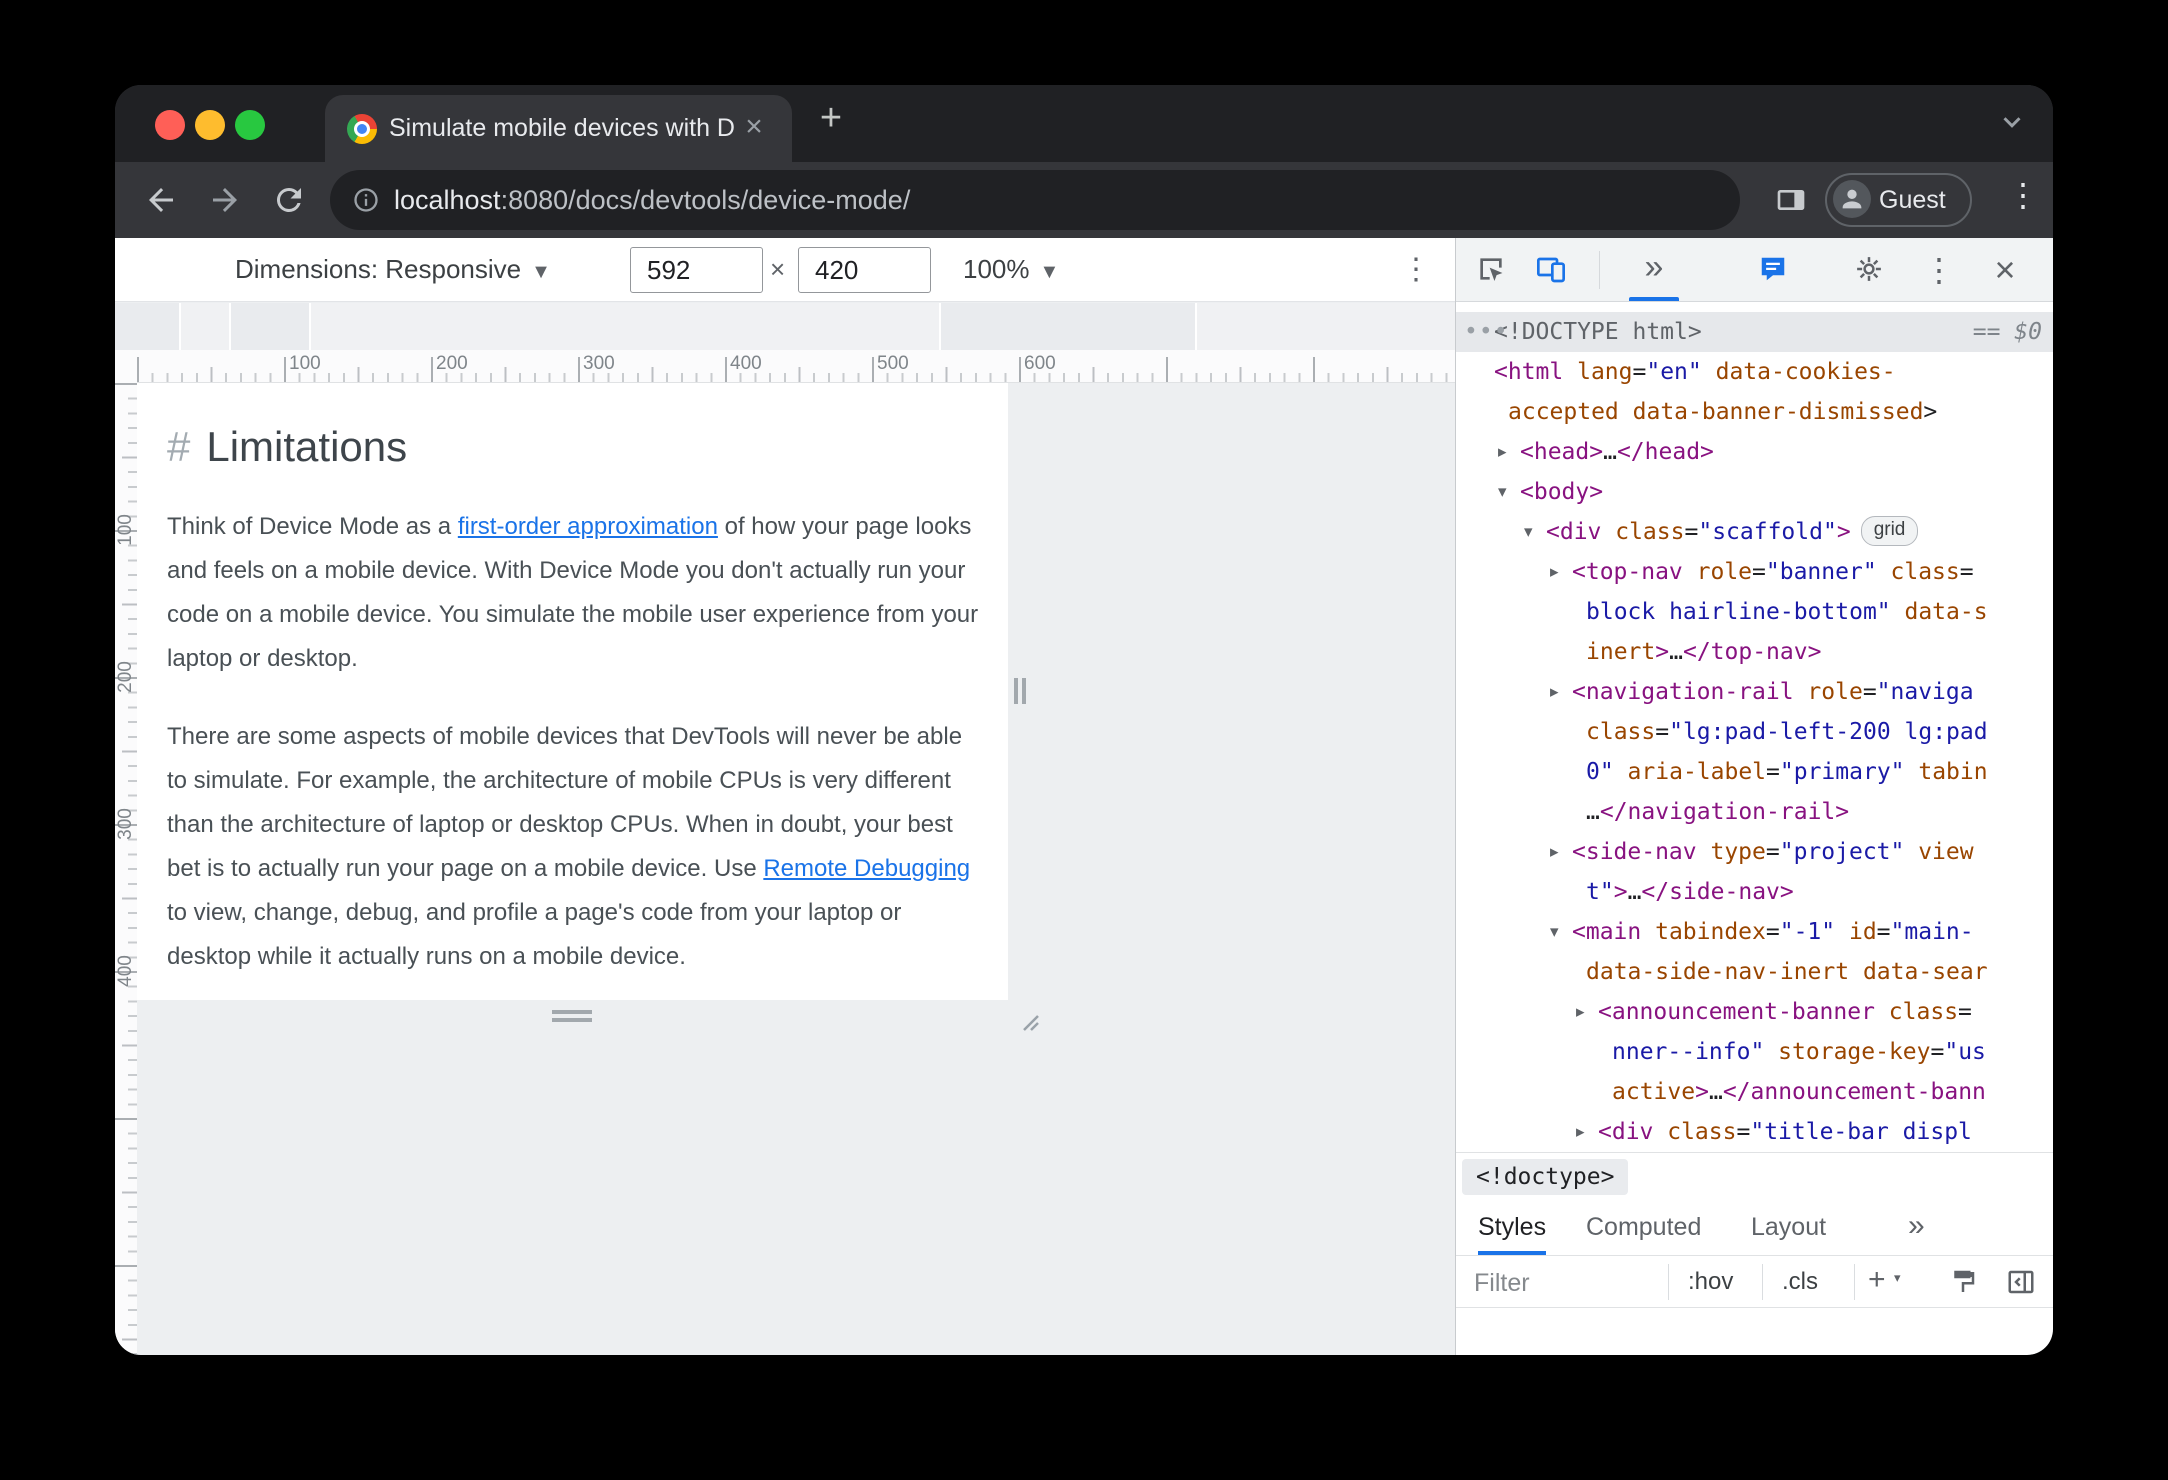 The height and width of the screenshot is (1480, 2168). Describe the element at coordinates (893, 363) in the screenshot. I see `ruler-label: 500` at that location.